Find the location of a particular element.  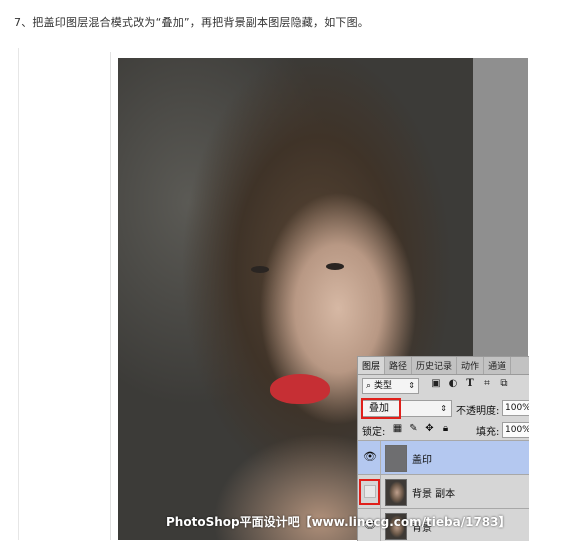

smart-object-filter-icon: ⧉ is located at coordinates (504, 384).